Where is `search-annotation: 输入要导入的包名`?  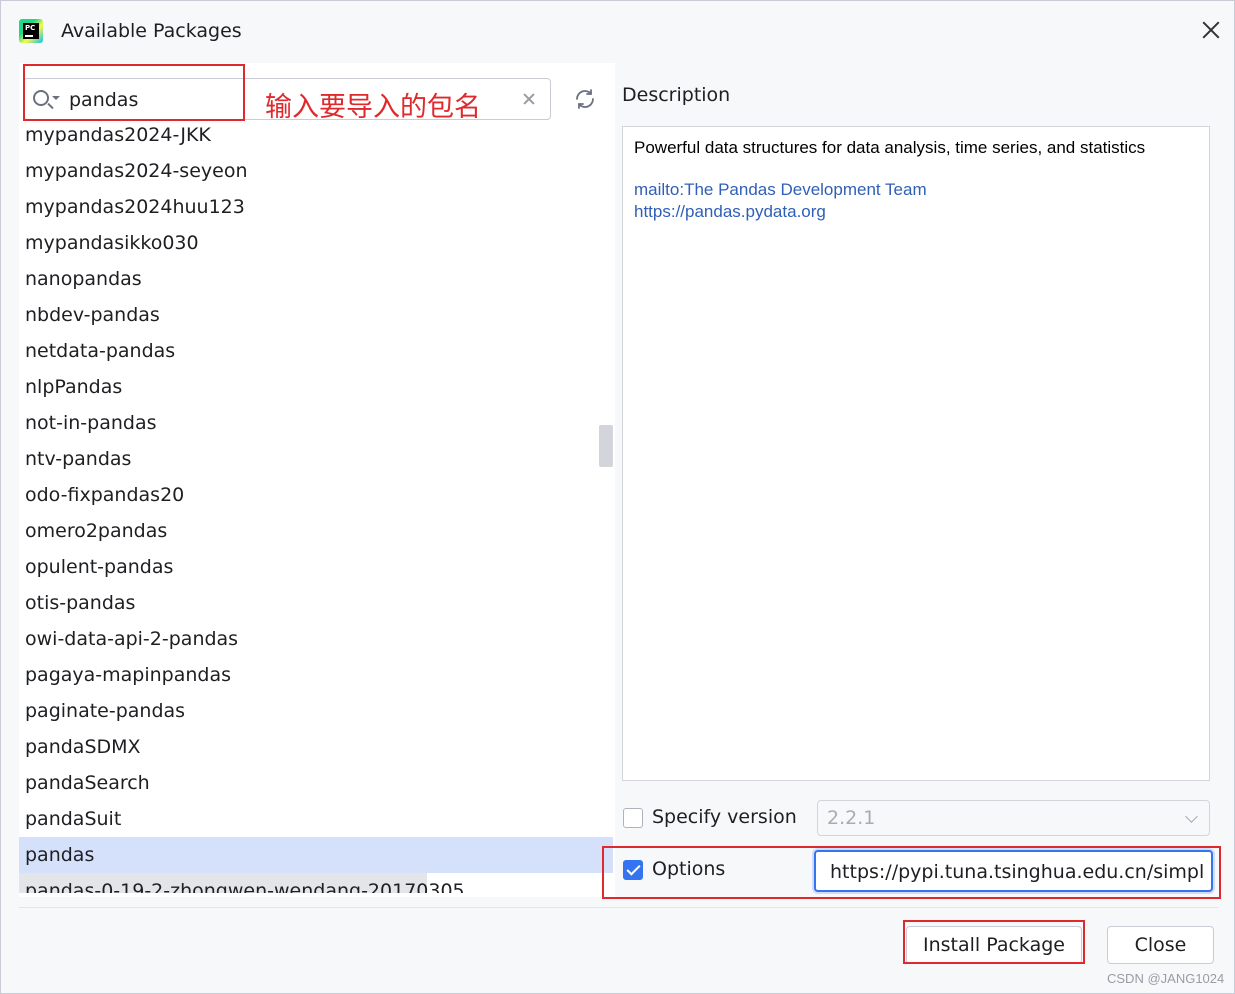 search-annotation: 输入要导入的包名 is located at coordinates (373, 107).